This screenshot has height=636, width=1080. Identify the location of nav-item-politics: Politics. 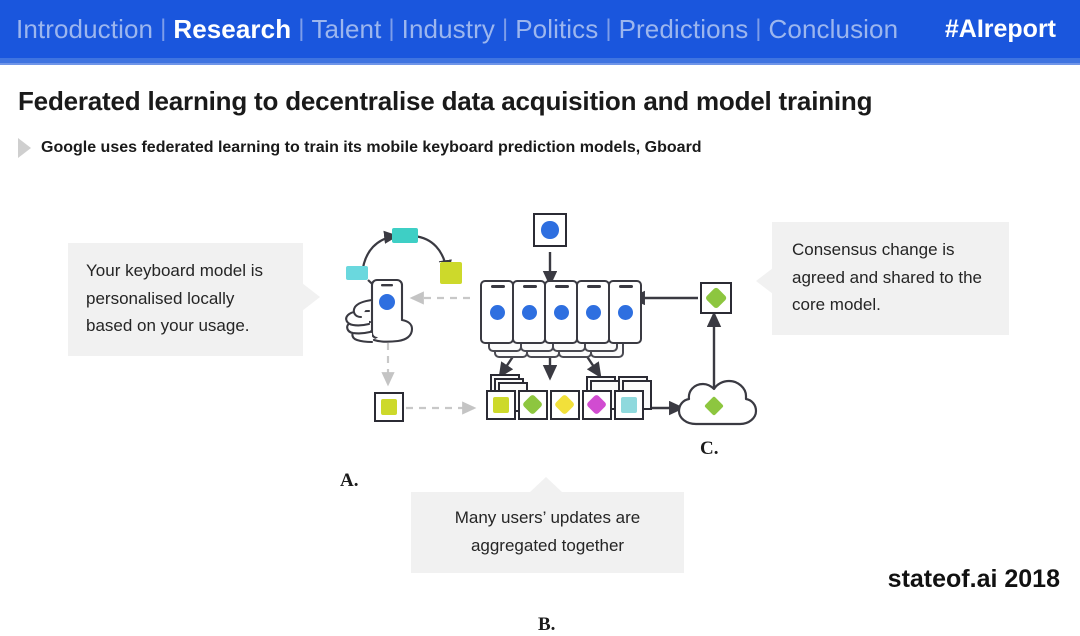
(556, 29).